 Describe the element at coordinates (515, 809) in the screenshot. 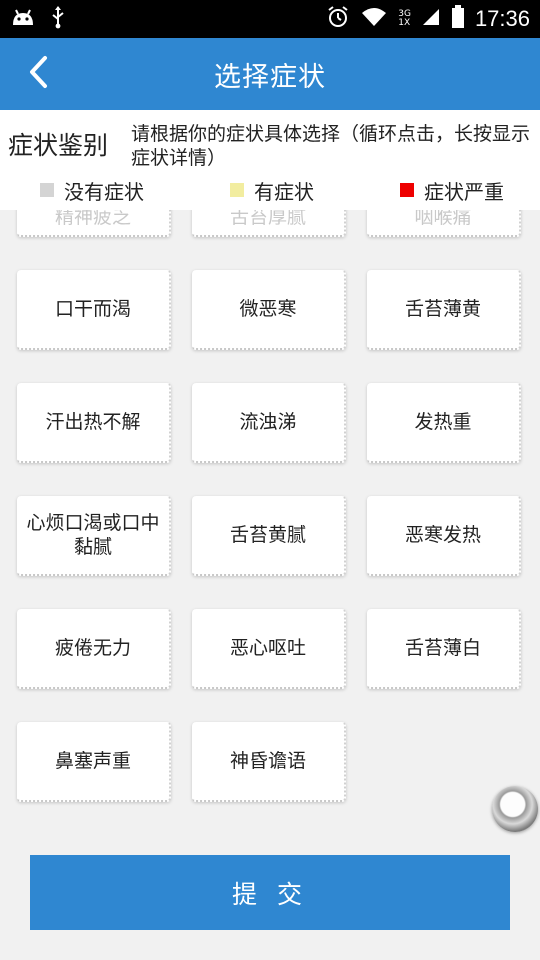

I see `floating-assistive-button` at that location.